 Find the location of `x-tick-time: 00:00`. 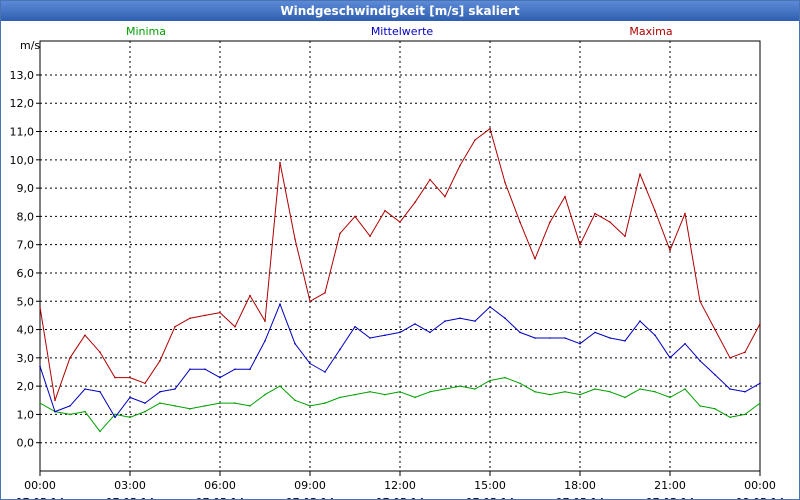

x-tick-time: 00:00 is located at coordinates (760, 485).